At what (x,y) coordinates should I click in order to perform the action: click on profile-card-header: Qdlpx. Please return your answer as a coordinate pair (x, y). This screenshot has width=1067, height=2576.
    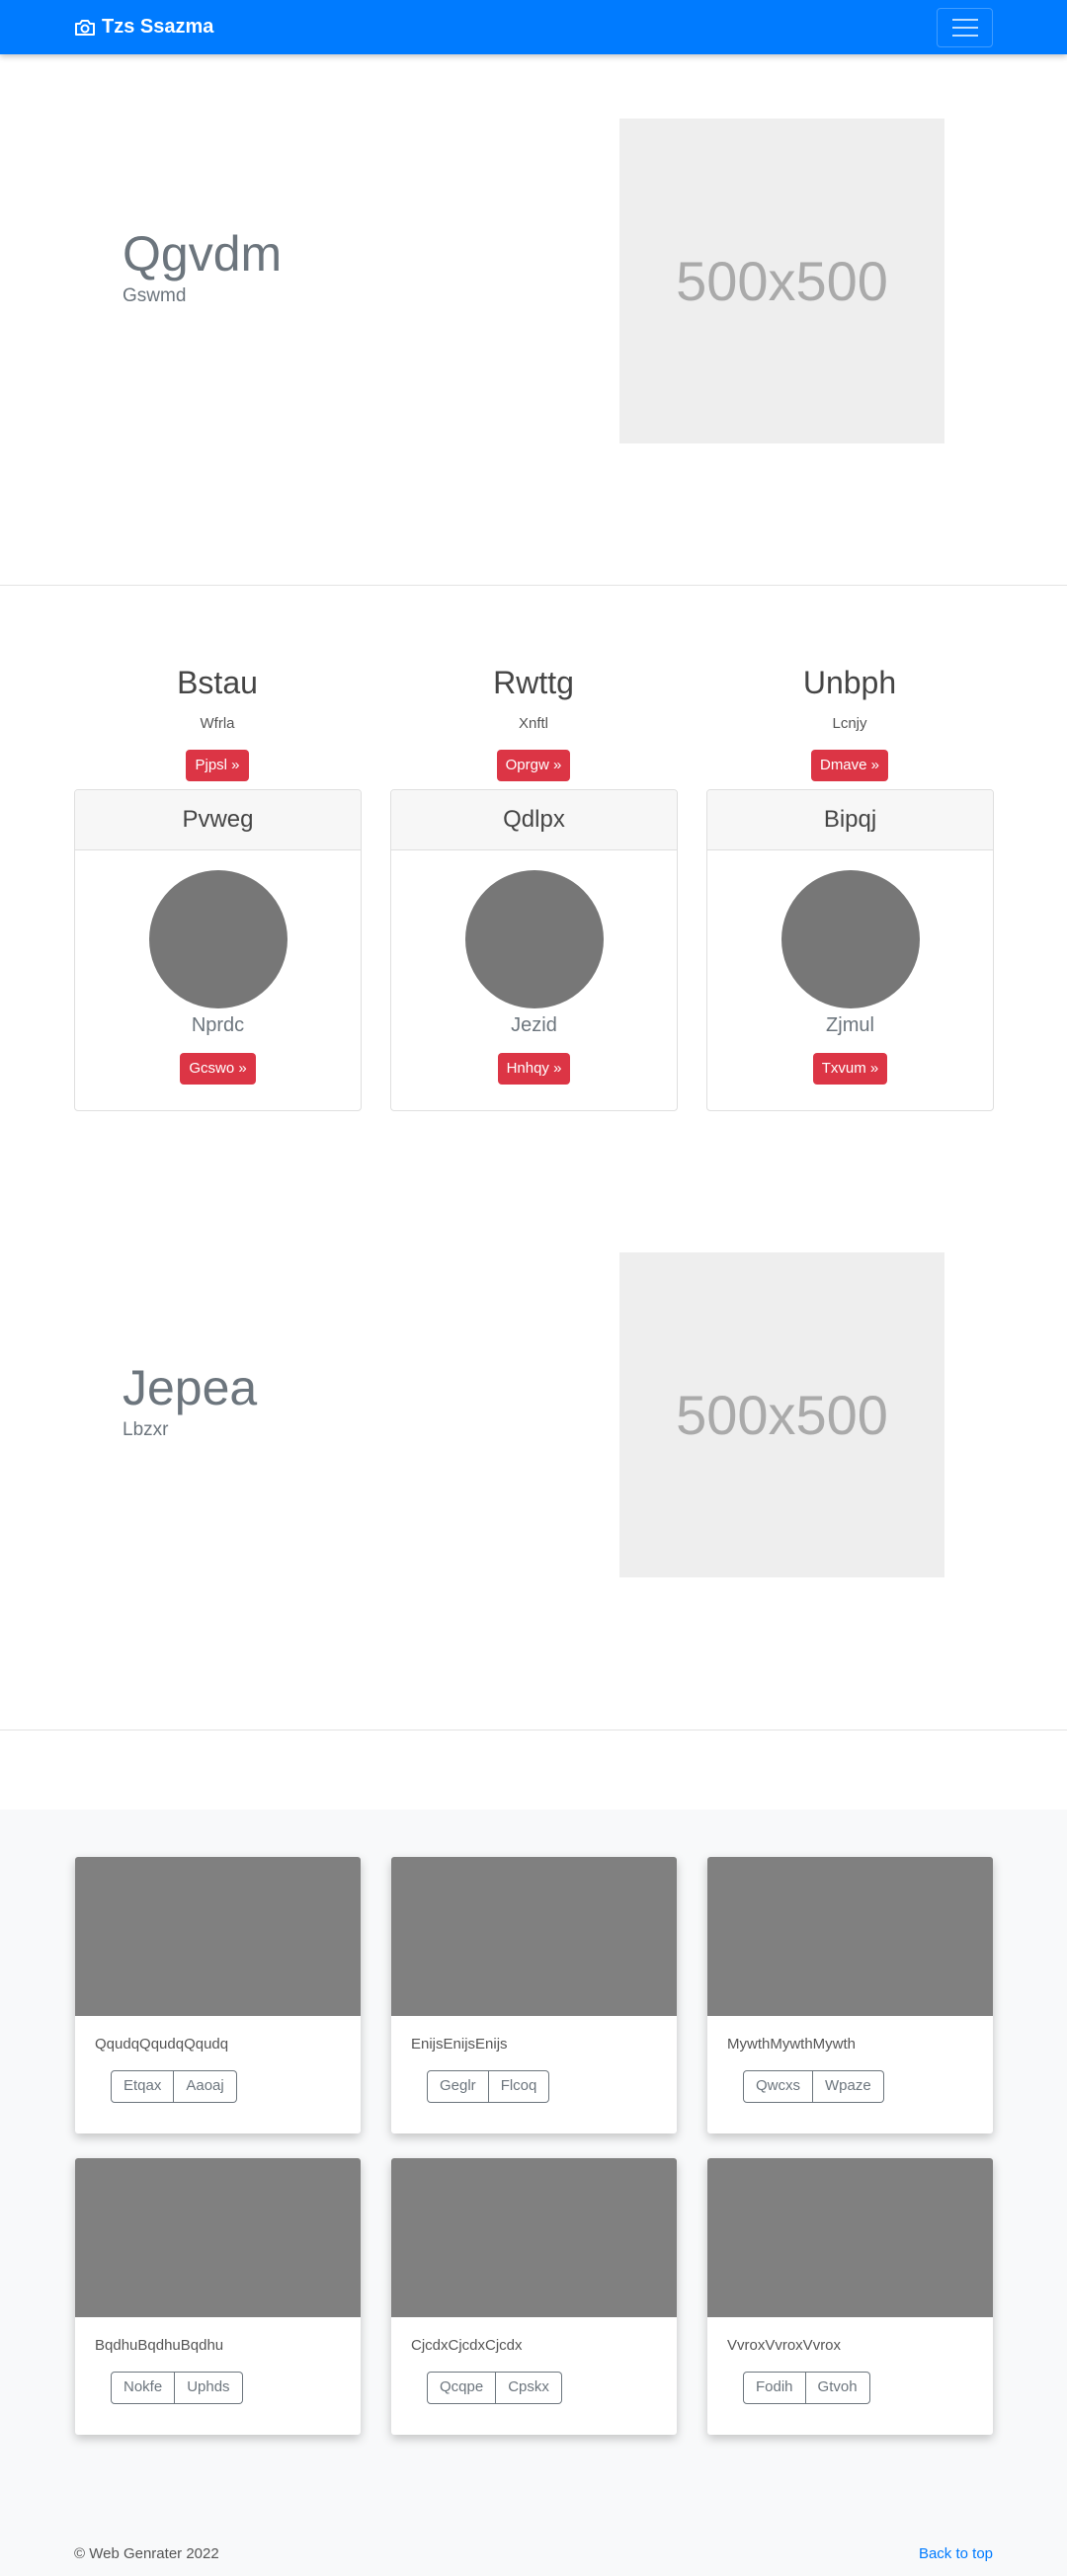
    Looking at the image, I should click on (534, 820).